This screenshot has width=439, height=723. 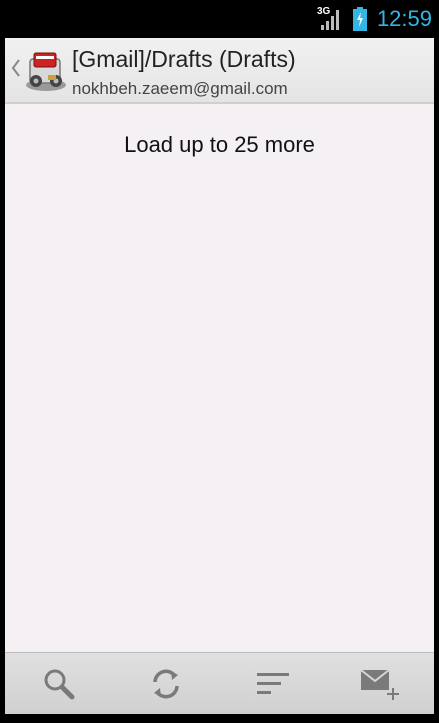 I want to click on bottom-action-bar, so click(x=219, y=683).